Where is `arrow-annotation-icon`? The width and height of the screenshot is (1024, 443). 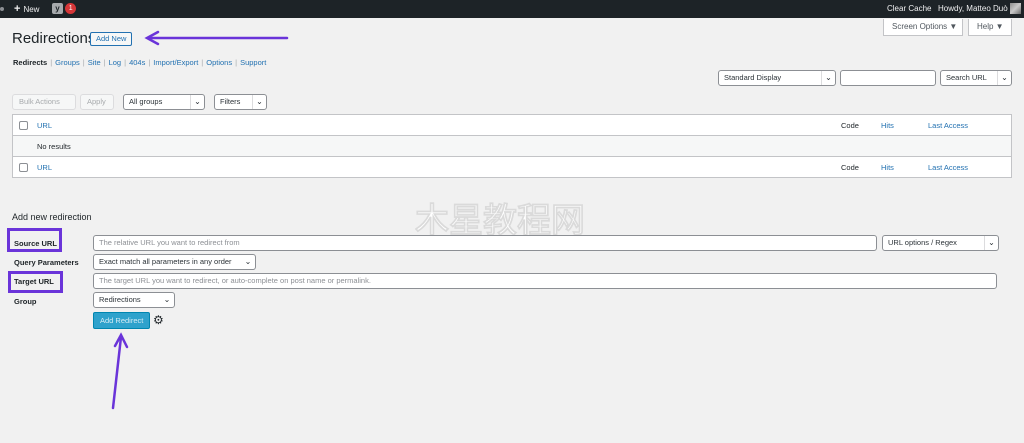
arrow-annotation-icon is located at coordinates (117, 372).